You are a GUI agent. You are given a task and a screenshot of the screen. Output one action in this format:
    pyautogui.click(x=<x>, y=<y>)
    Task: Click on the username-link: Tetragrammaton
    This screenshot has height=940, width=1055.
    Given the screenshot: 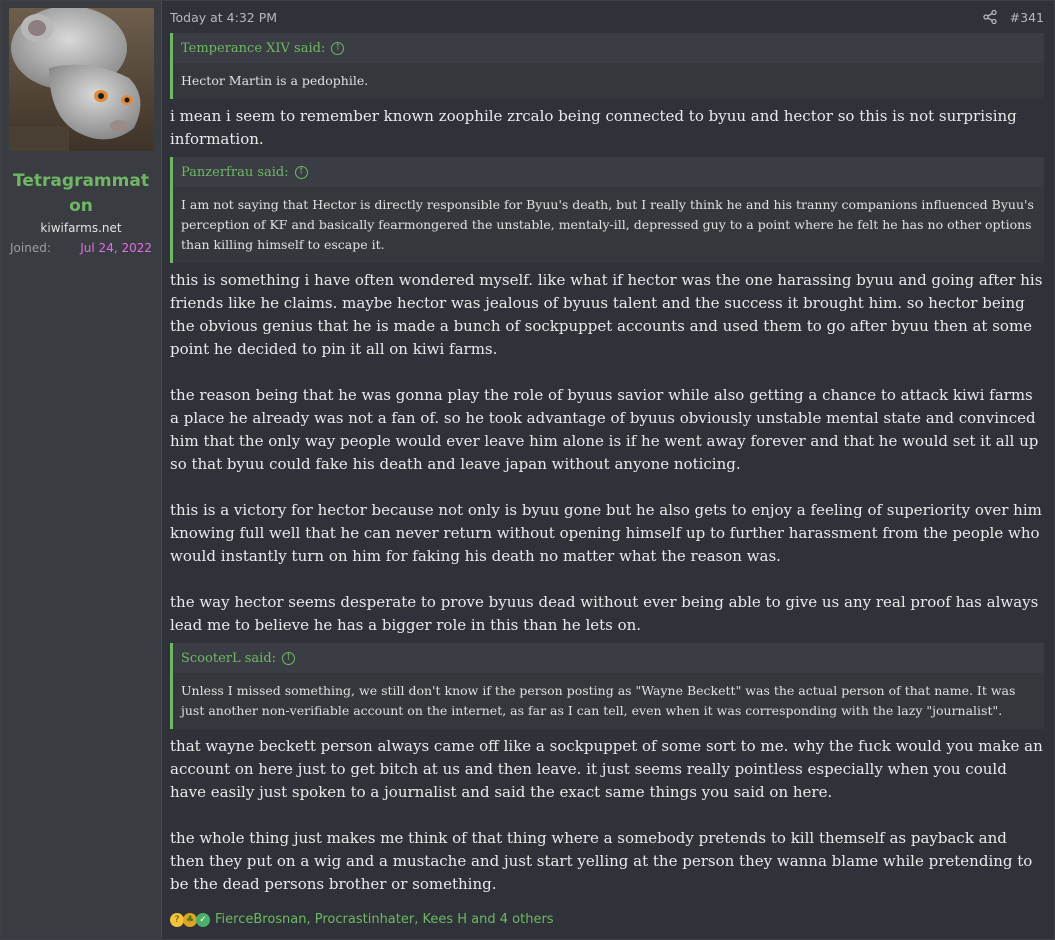 What is the action you would take?
    pyautogui.click(x=81, y=194)
    